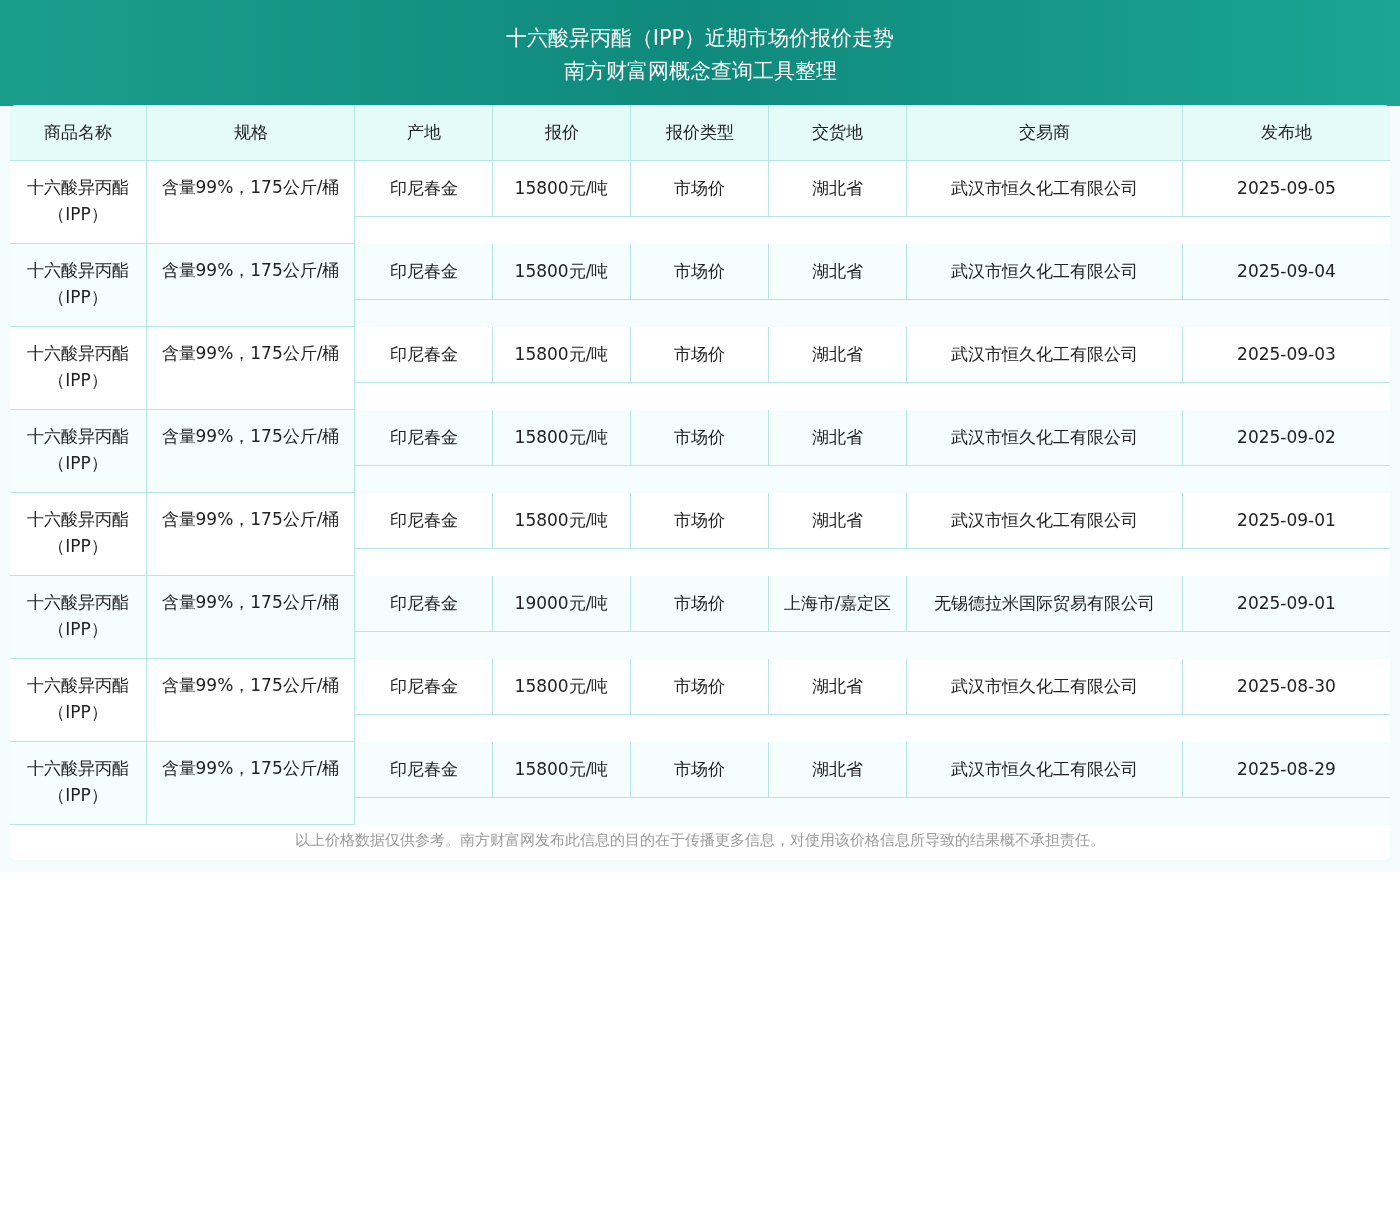  I want to click on disclaimer-text: 以上价格数据仅供参考。南方财富网发布此信息的目的在于传播更多信息，对使用该价格信息所导致的结果概不承担责任。, so click(700, 840).